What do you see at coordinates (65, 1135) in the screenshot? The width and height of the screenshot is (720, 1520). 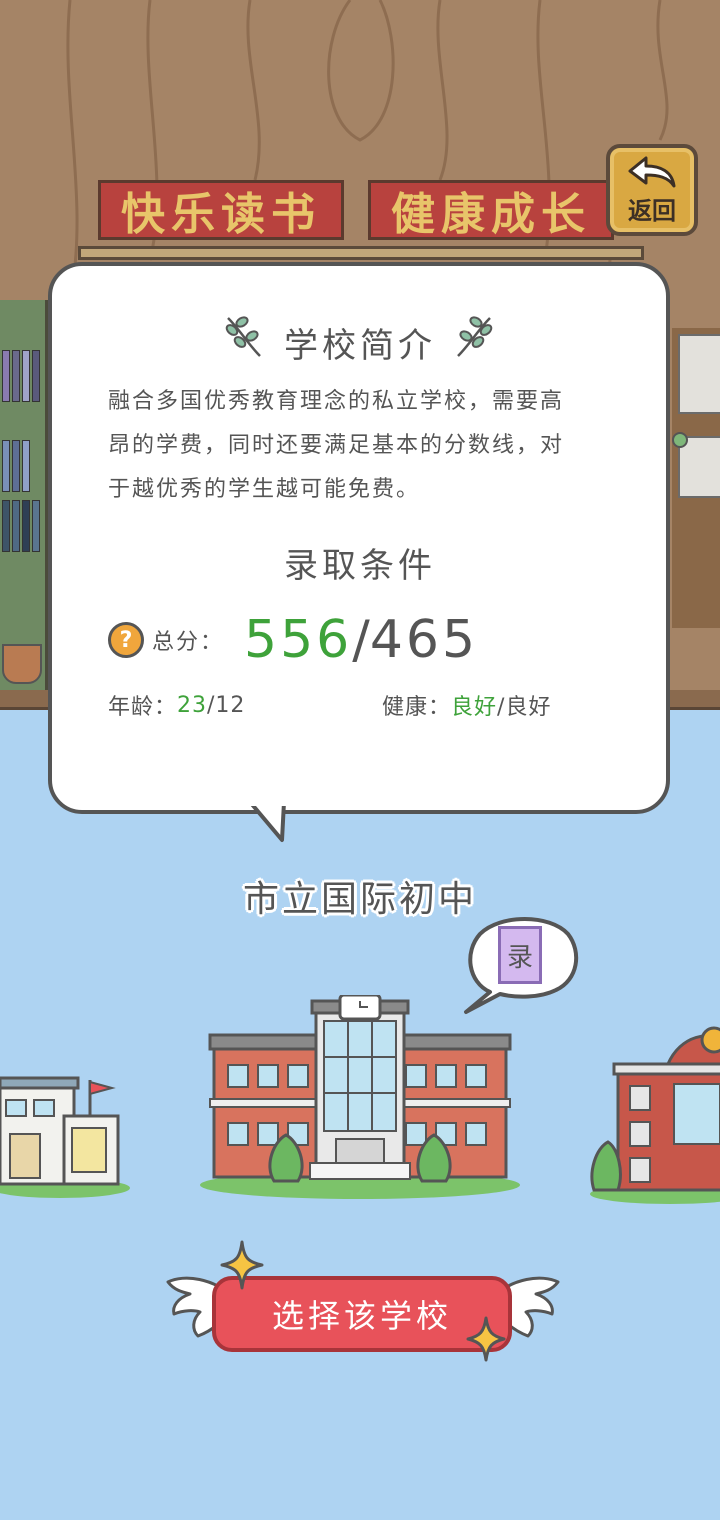 I see `school-building-left` at bounding box center [65, 1135].